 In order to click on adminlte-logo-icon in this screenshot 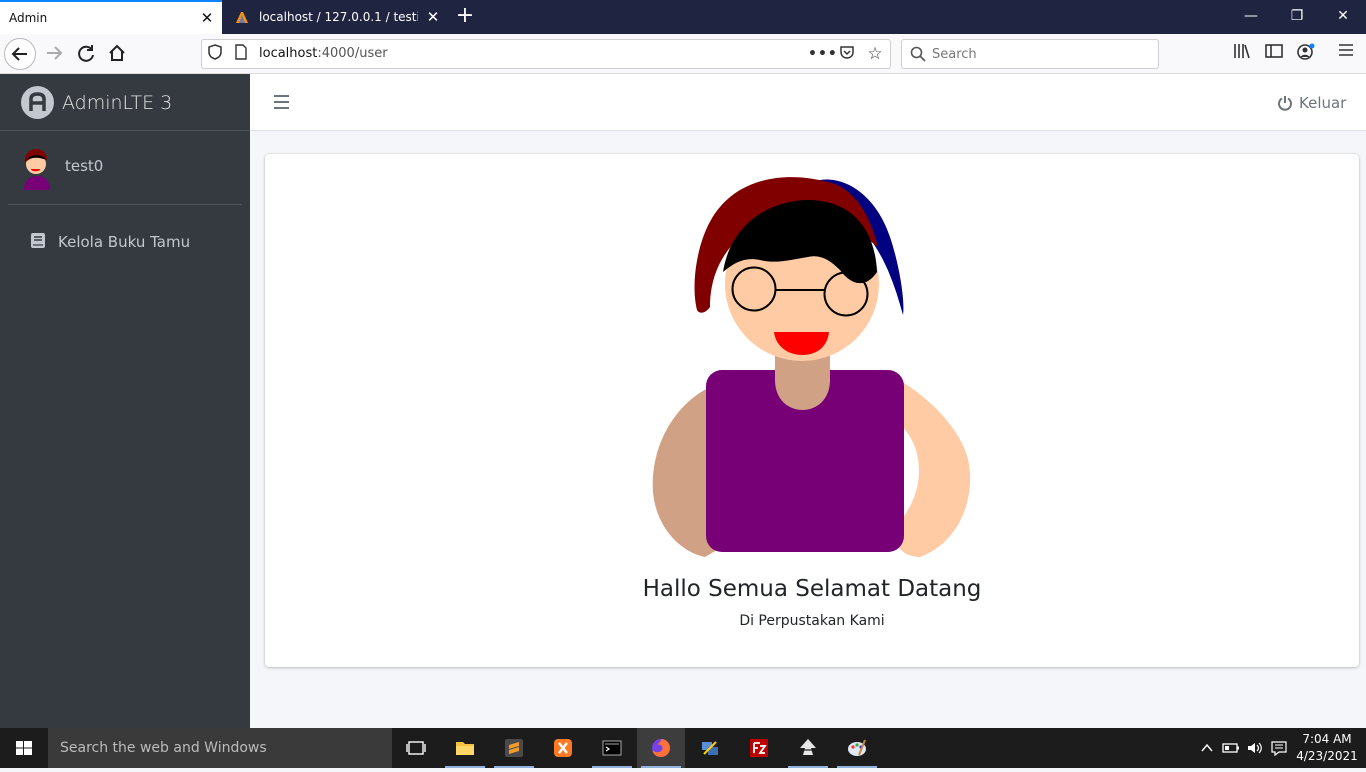, I will do `click(37, 102)`.